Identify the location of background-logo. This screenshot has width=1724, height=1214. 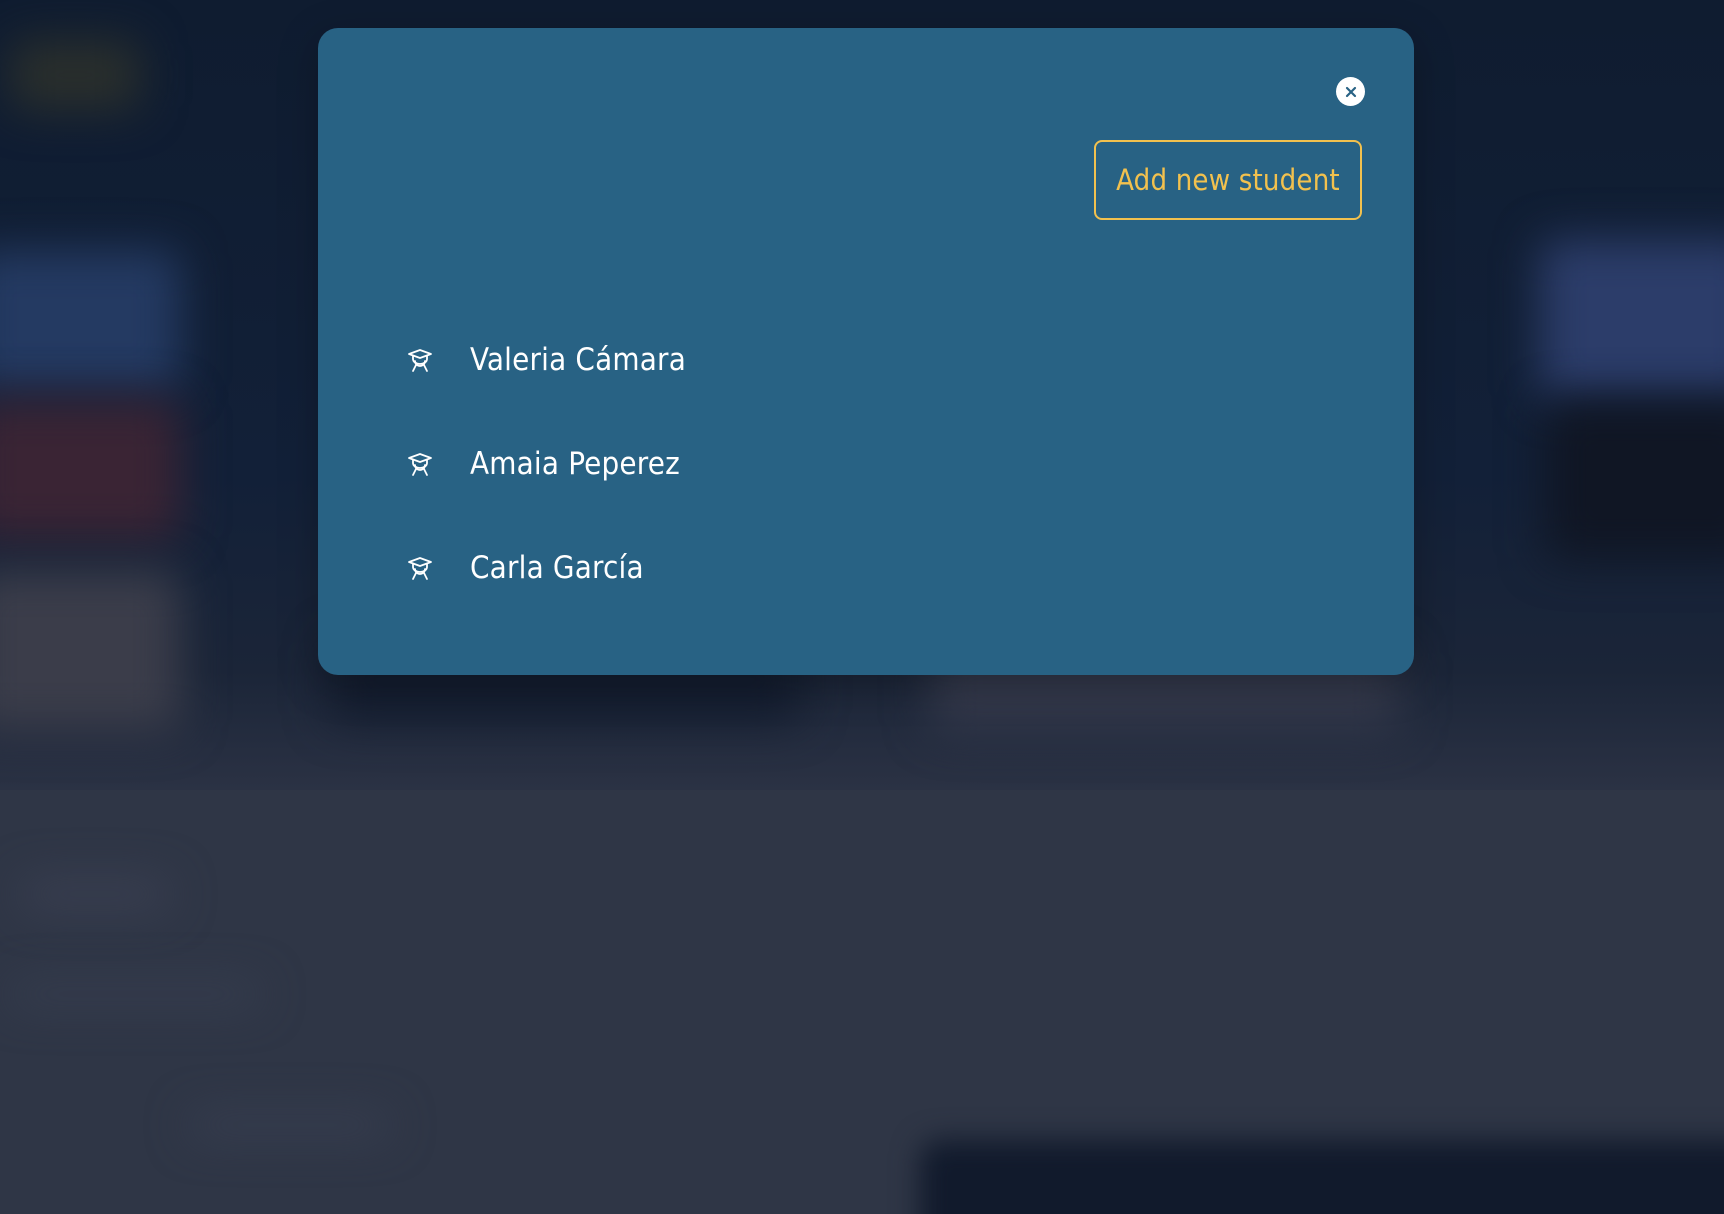
(75, 75).